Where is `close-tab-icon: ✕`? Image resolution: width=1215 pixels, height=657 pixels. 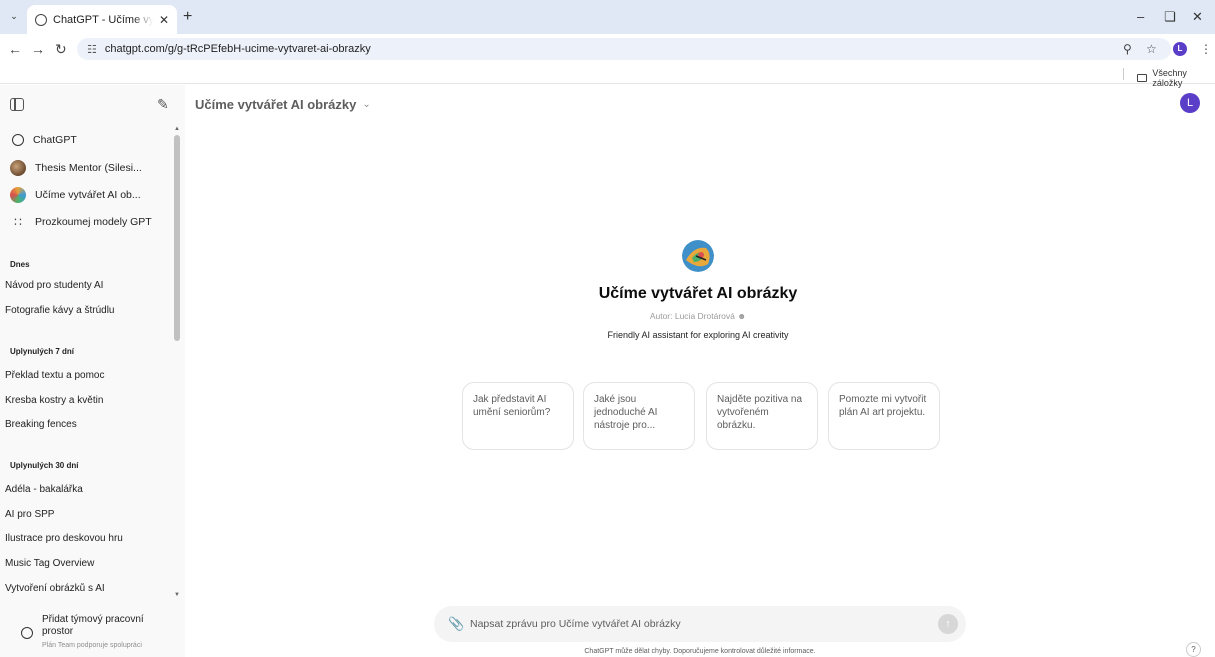
close-tab-icon: ✕ is located at coordinates (164, 20).